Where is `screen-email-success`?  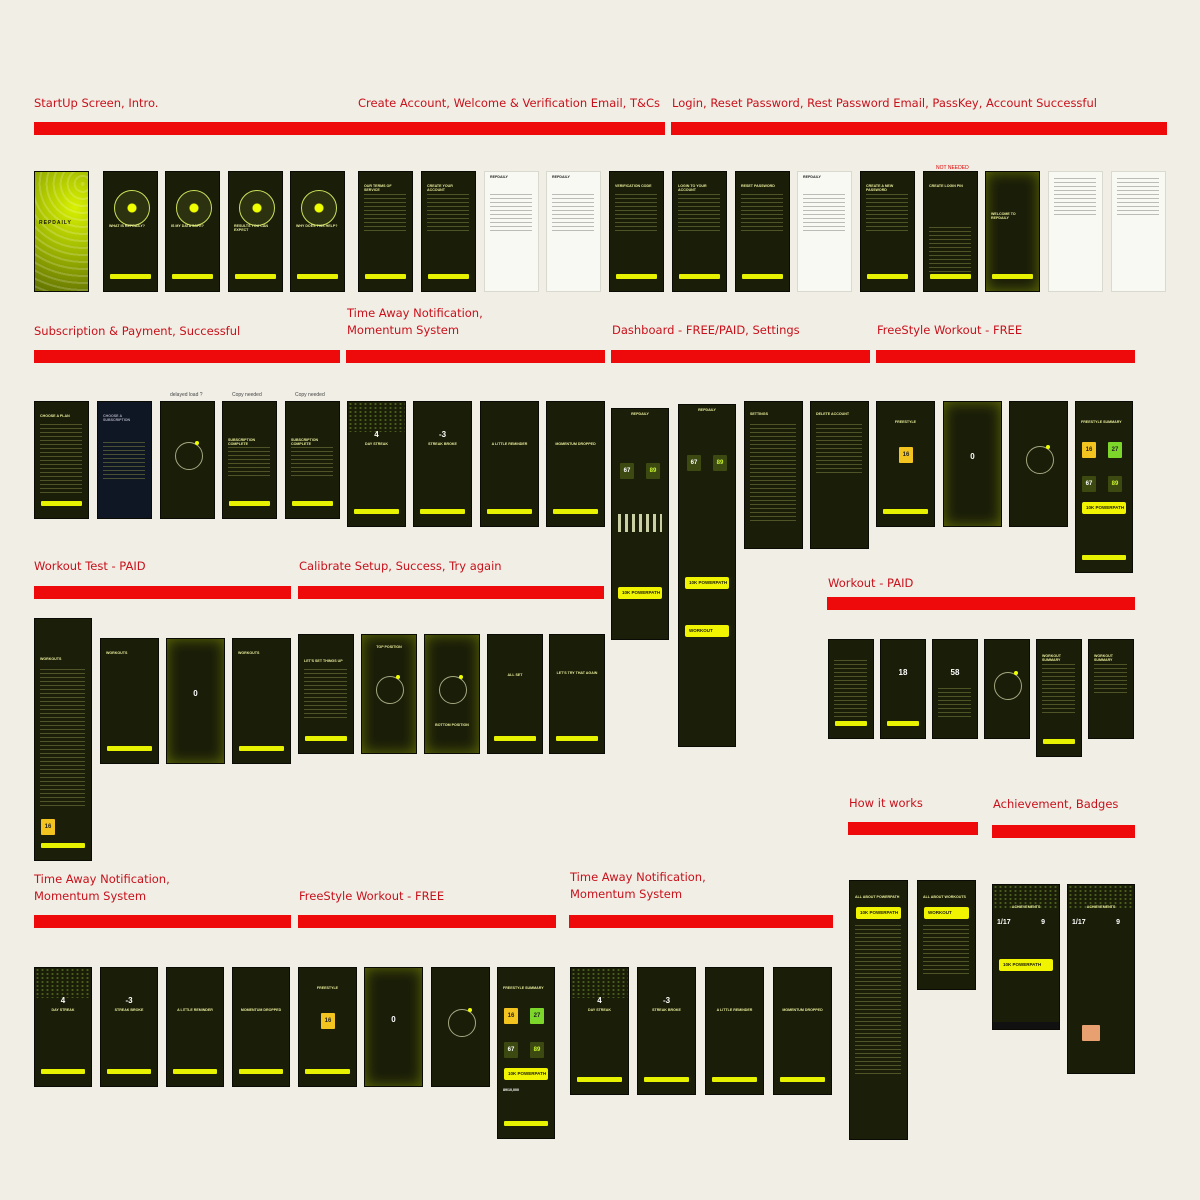
screen-email-success is located at coordinates (1138, 231).